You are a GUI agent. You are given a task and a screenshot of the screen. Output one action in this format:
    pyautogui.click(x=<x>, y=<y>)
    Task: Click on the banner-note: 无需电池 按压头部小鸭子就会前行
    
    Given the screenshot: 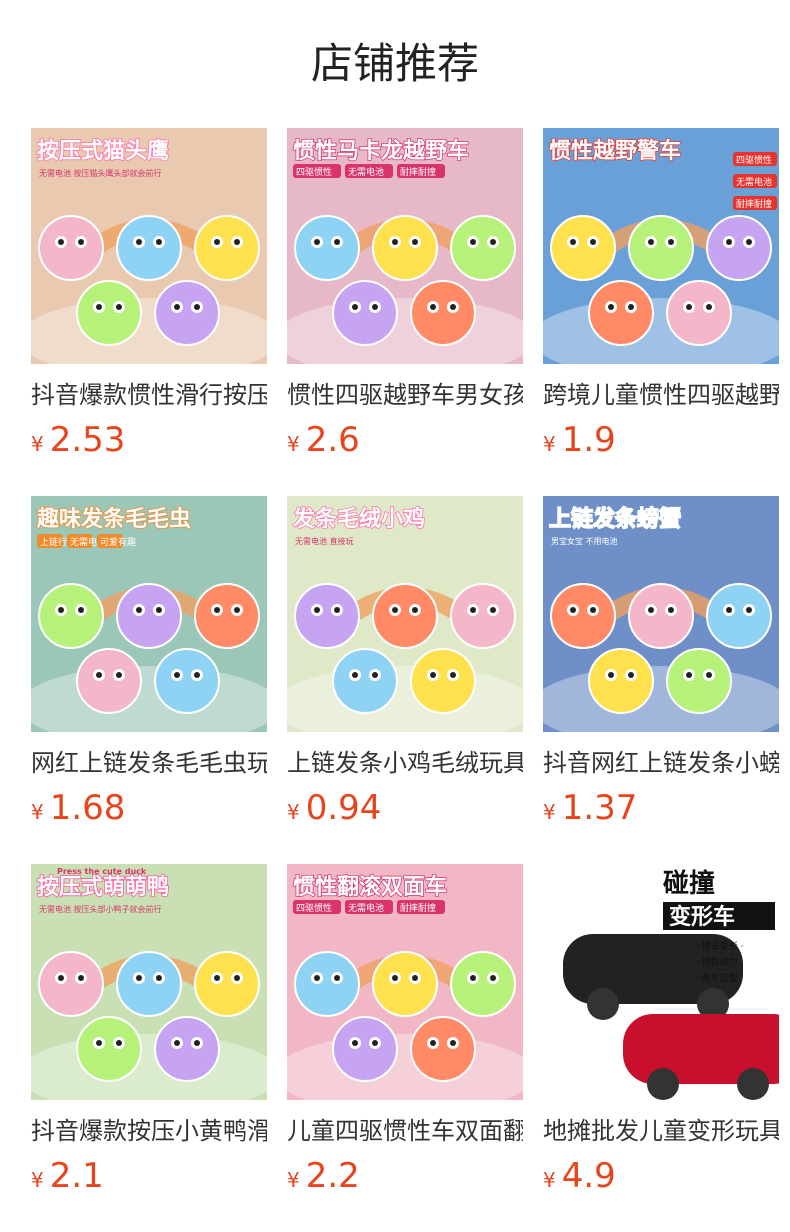 What is the action you would take?
    pyautogui.click(x=100, y=909)
    